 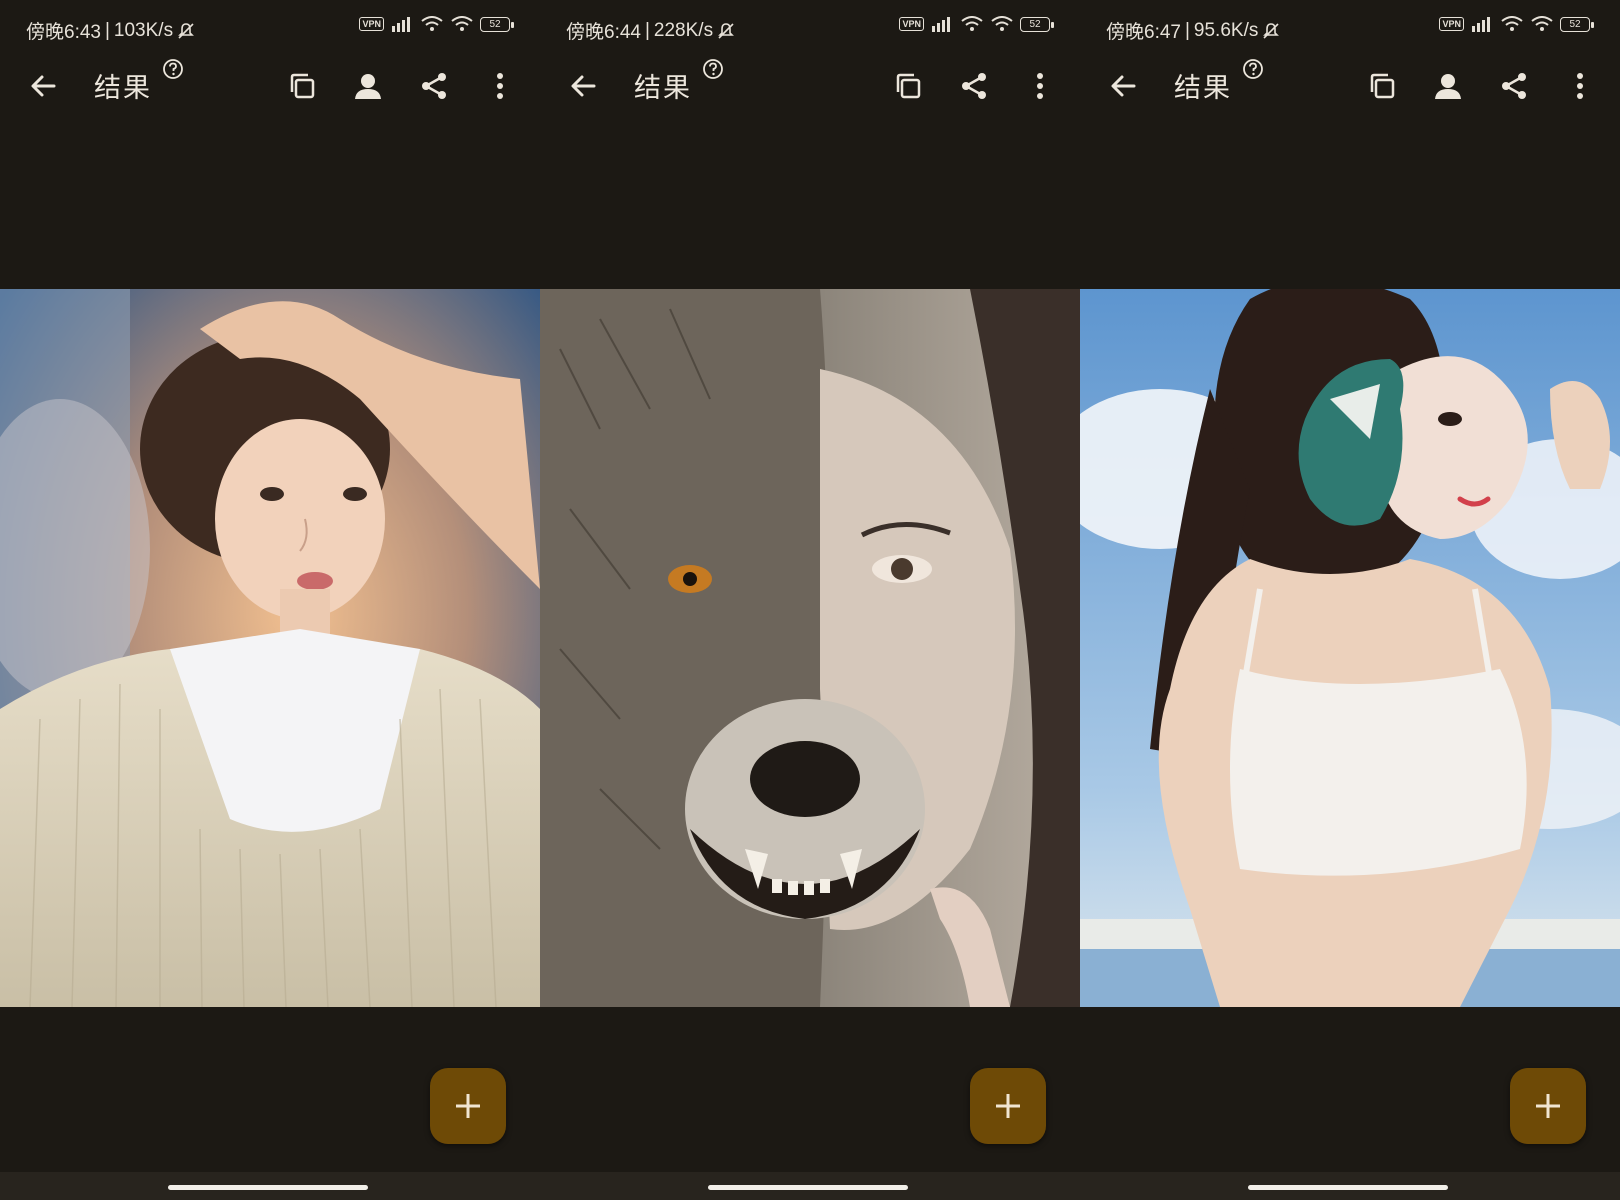 What do you see at coordinates (1143, 32) in the screenshot?
I see `status-time: 傍晚6:47` at bounding box center [1143, 32].